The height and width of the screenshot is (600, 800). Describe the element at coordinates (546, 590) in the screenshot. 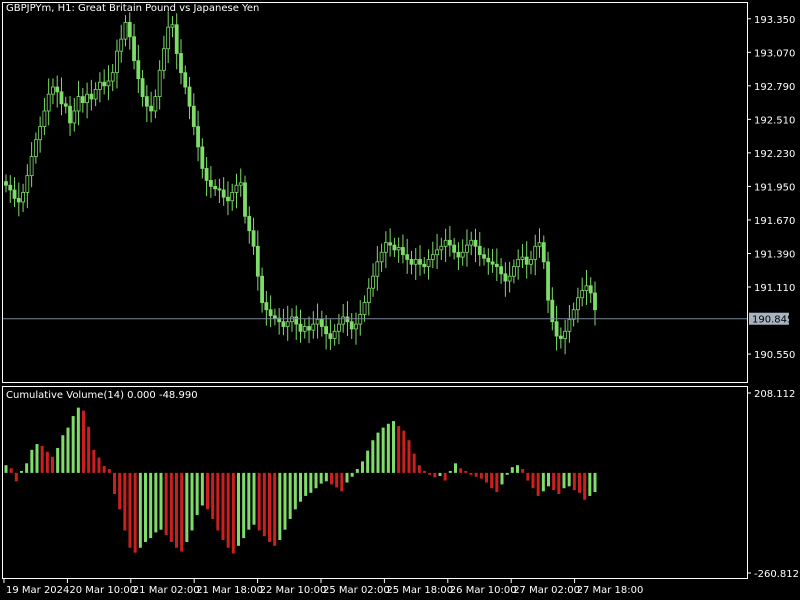

I see `time-tick-label: 27 Mar 02:00` at that location.